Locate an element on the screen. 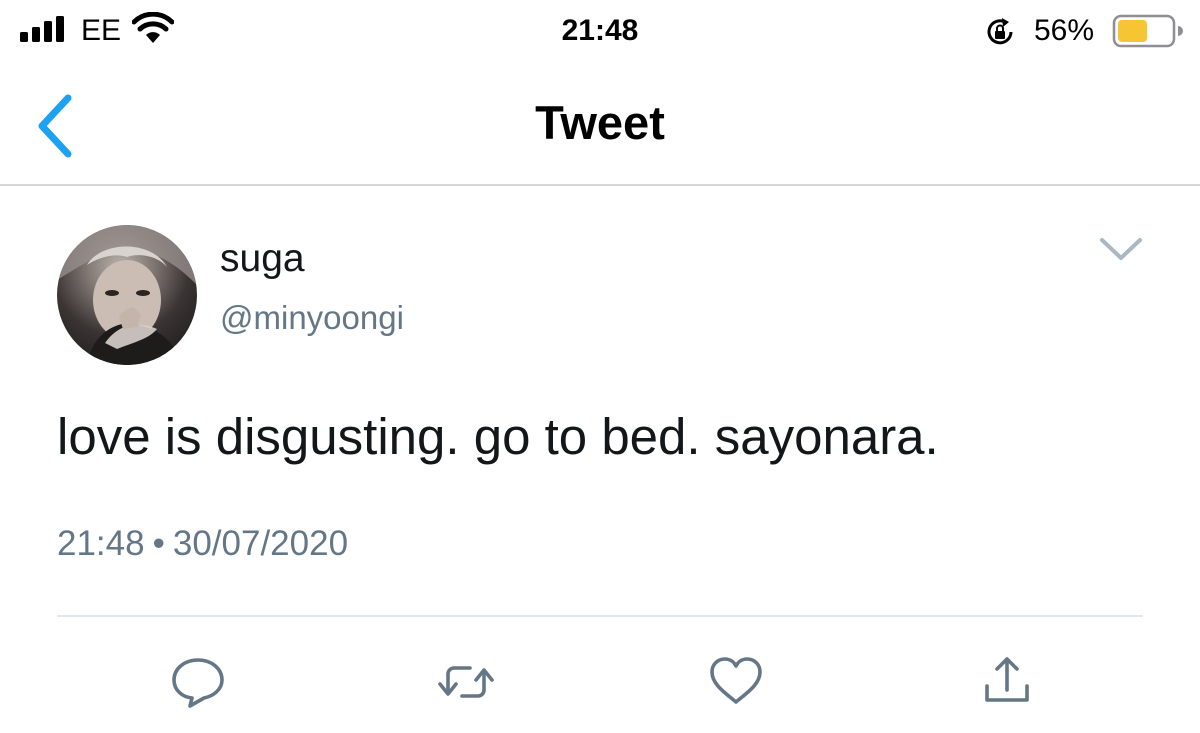  reply-button is located at coordinates (198, 682).